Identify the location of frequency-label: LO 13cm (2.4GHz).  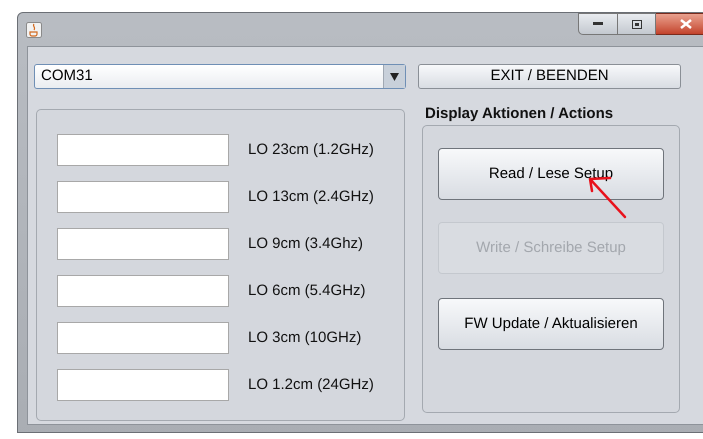
(311, 196).